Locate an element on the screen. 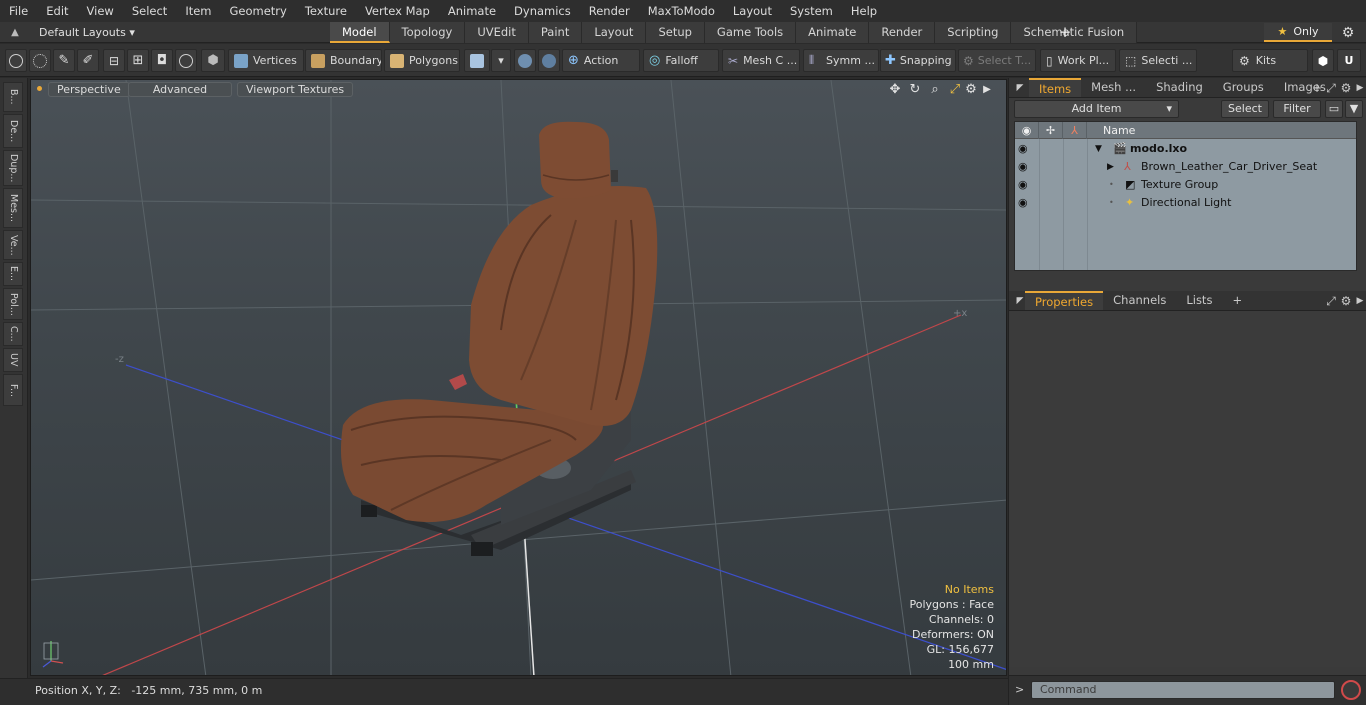 The height and width of the screenshot is (705, 1366). layout-up-icon: ▲ is located at coordinates (15, 33).